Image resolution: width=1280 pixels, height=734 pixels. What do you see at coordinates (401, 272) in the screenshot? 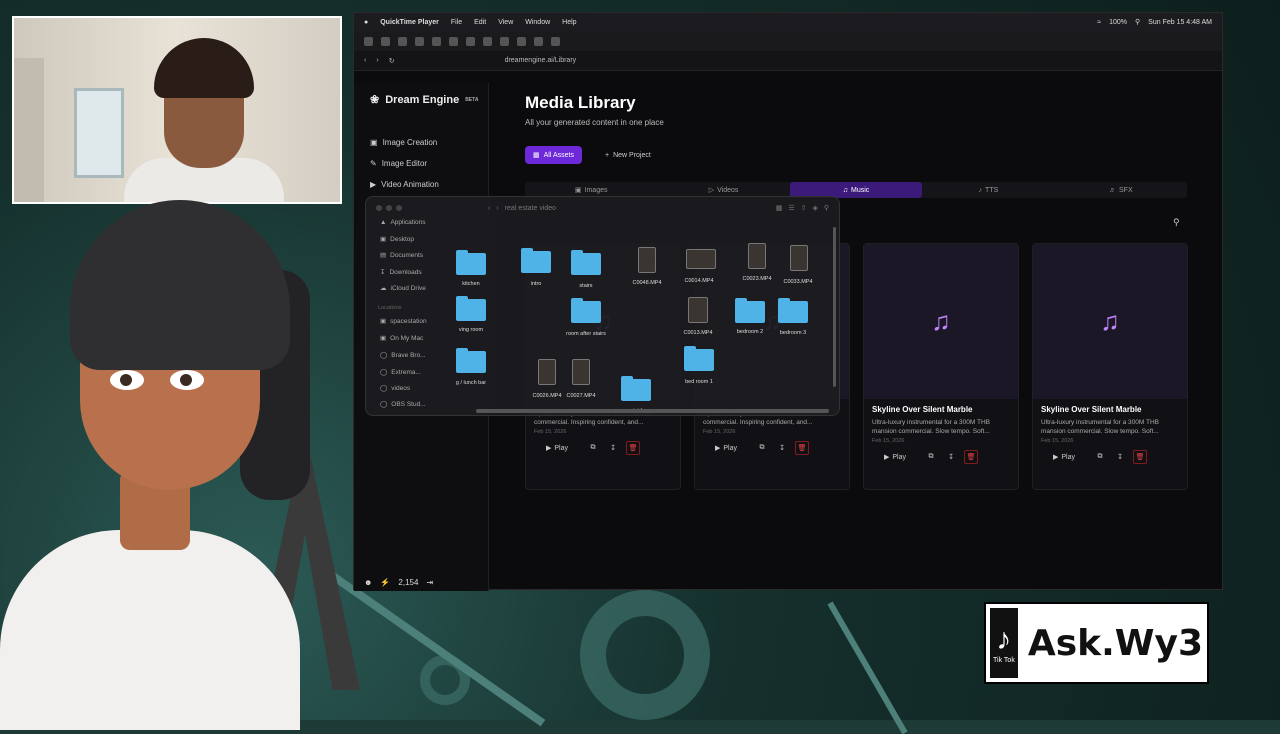
I see `finder-sidebar-downloads: ↧Downloads` at bounding box center [401, 272].